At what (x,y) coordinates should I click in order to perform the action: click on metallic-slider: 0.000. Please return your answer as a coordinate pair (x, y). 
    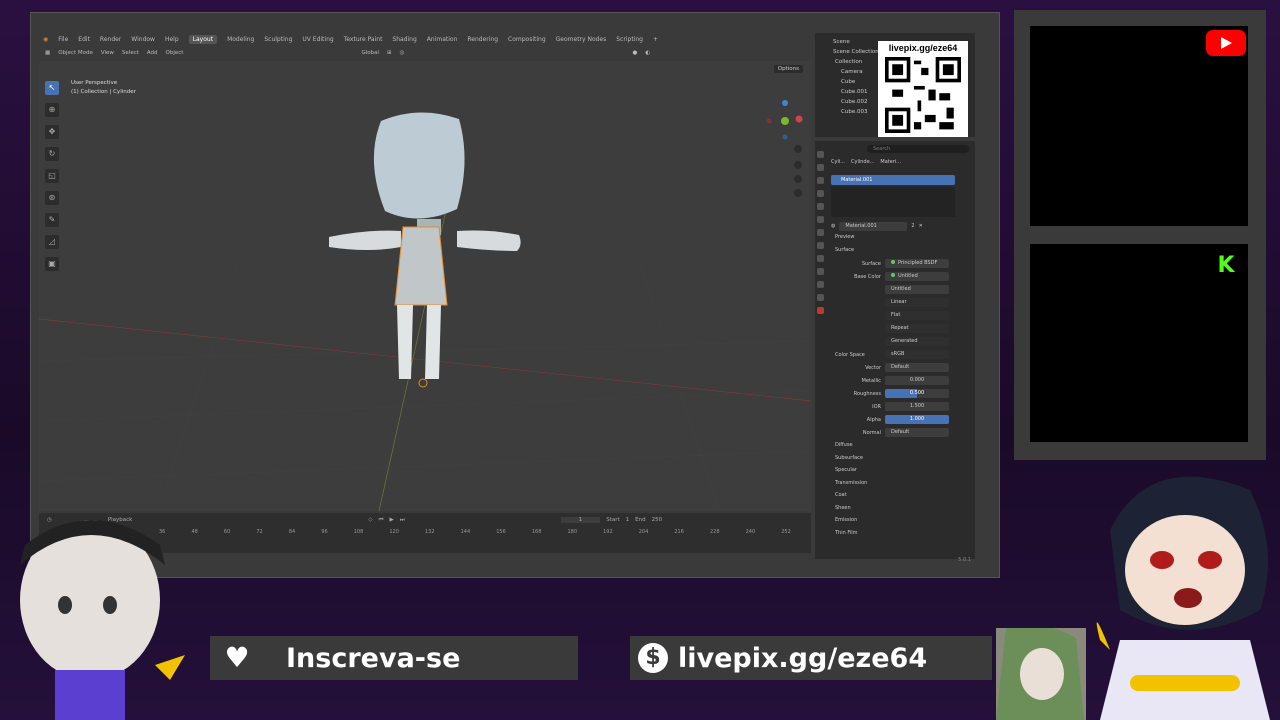
    Looking at the image, I should click on (917, 380).